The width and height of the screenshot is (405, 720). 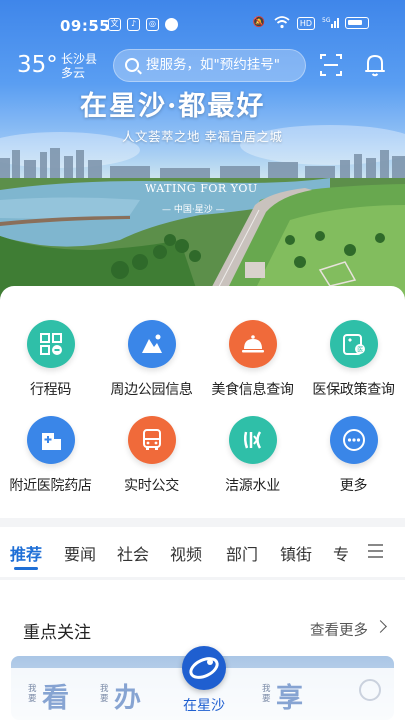 I want to click on service-medical-insurance: 医 医保政策查询, so click(x=353, y=359).